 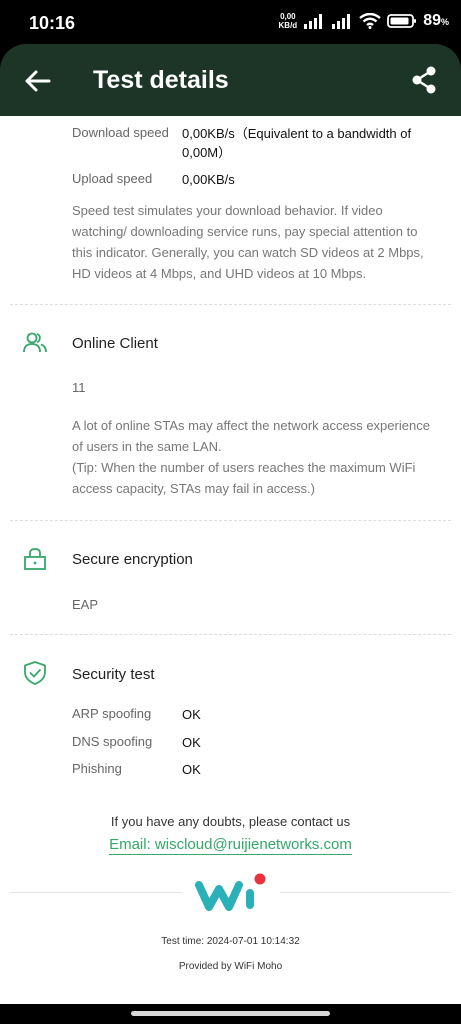 What do you see at coordinates (230, 80) in the screenshot?
I see `app-bar: Test details` at bounding box center [230, 80].